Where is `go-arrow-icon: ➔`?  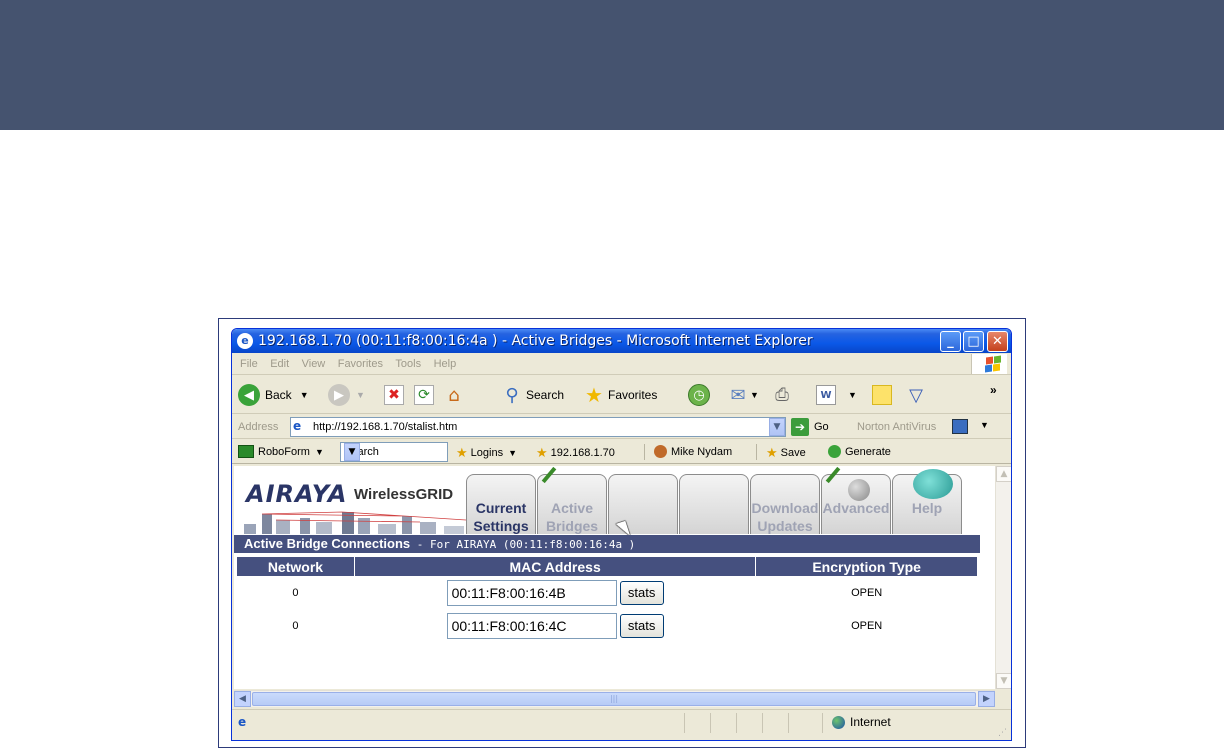 go-arrow-icon: ➔ is located at coordinates (800, 427).